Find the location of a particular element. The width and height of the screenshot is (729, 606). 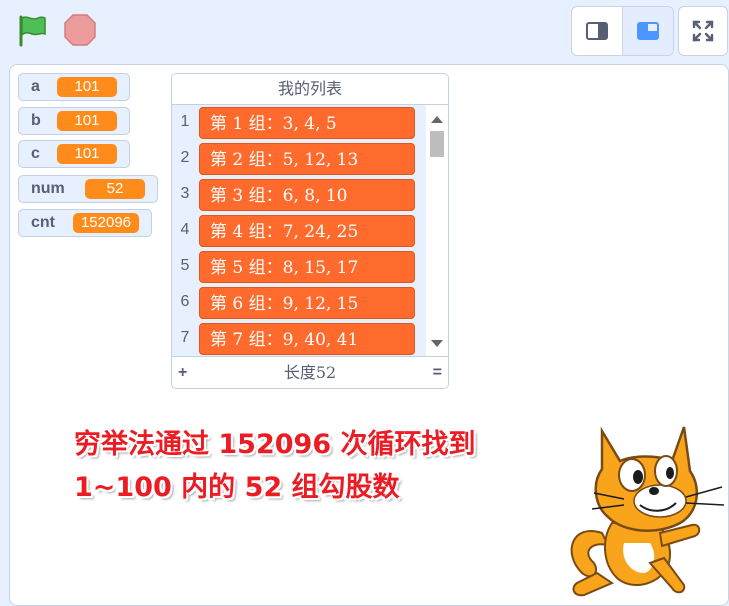

resize-handle: = is located at coordinates (437, 372).